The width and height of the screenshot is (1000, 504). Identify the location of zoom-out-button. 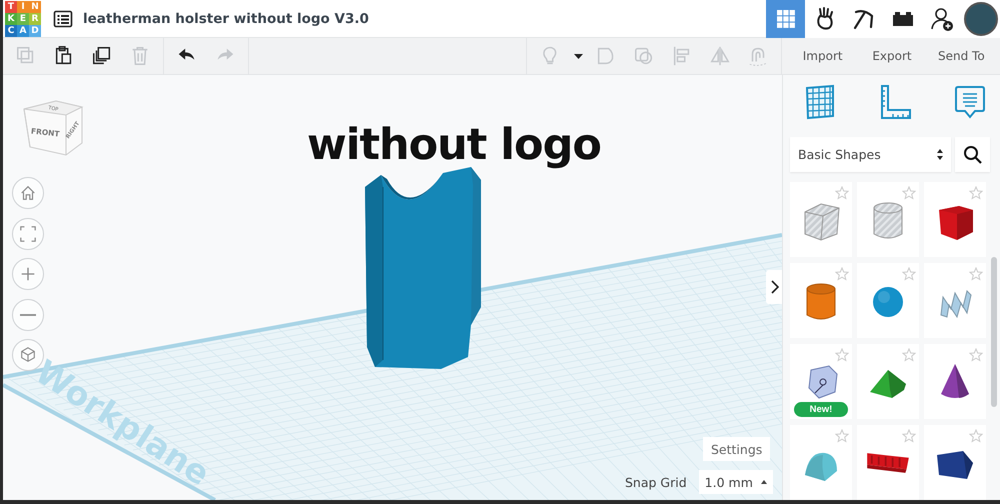
(28, 314).